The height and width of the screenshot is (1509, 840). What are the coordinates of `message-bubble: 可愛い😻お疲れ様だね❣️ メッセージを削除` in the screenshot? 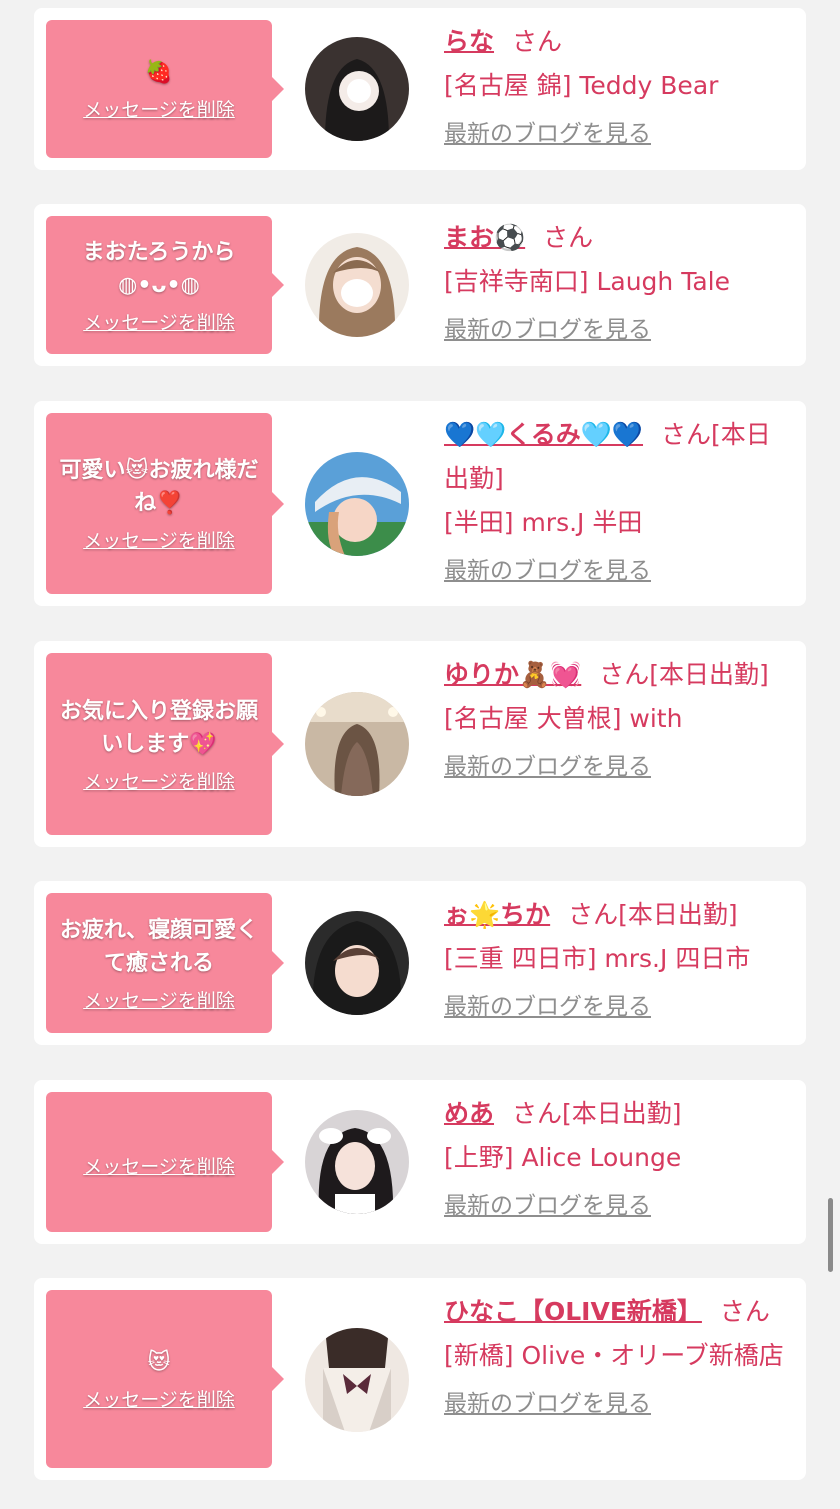 It's located at (165, 503).